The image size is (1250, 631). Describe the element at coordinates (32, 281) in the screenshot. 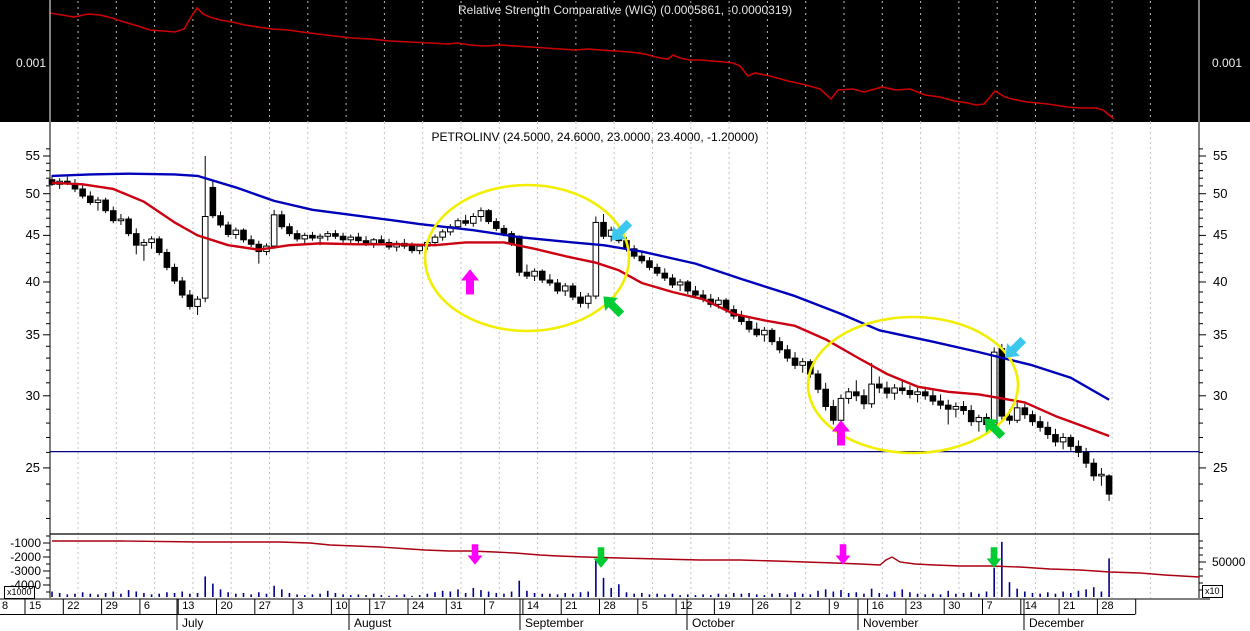

I see `price-tick-label-left: 40` at that location.